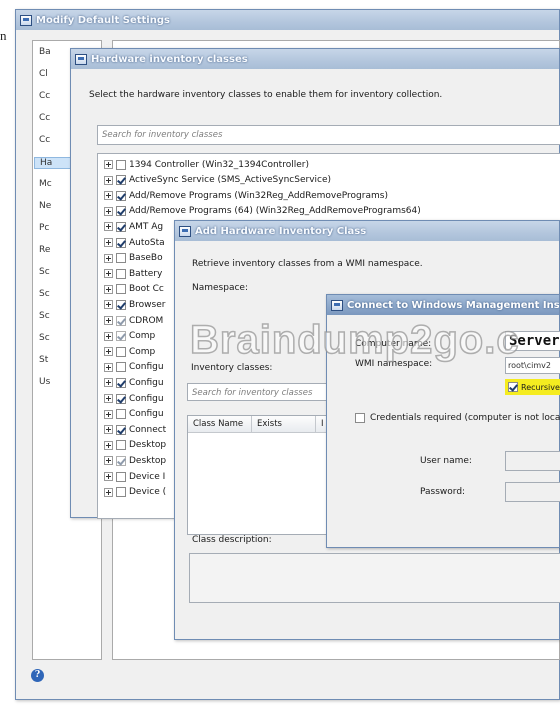 This screenshot has width=560, height=709. What do you see at coordinates (134, 476) in the screenshot?
I see `inventory-class-row: Device I` at bounding box center [134, 476].